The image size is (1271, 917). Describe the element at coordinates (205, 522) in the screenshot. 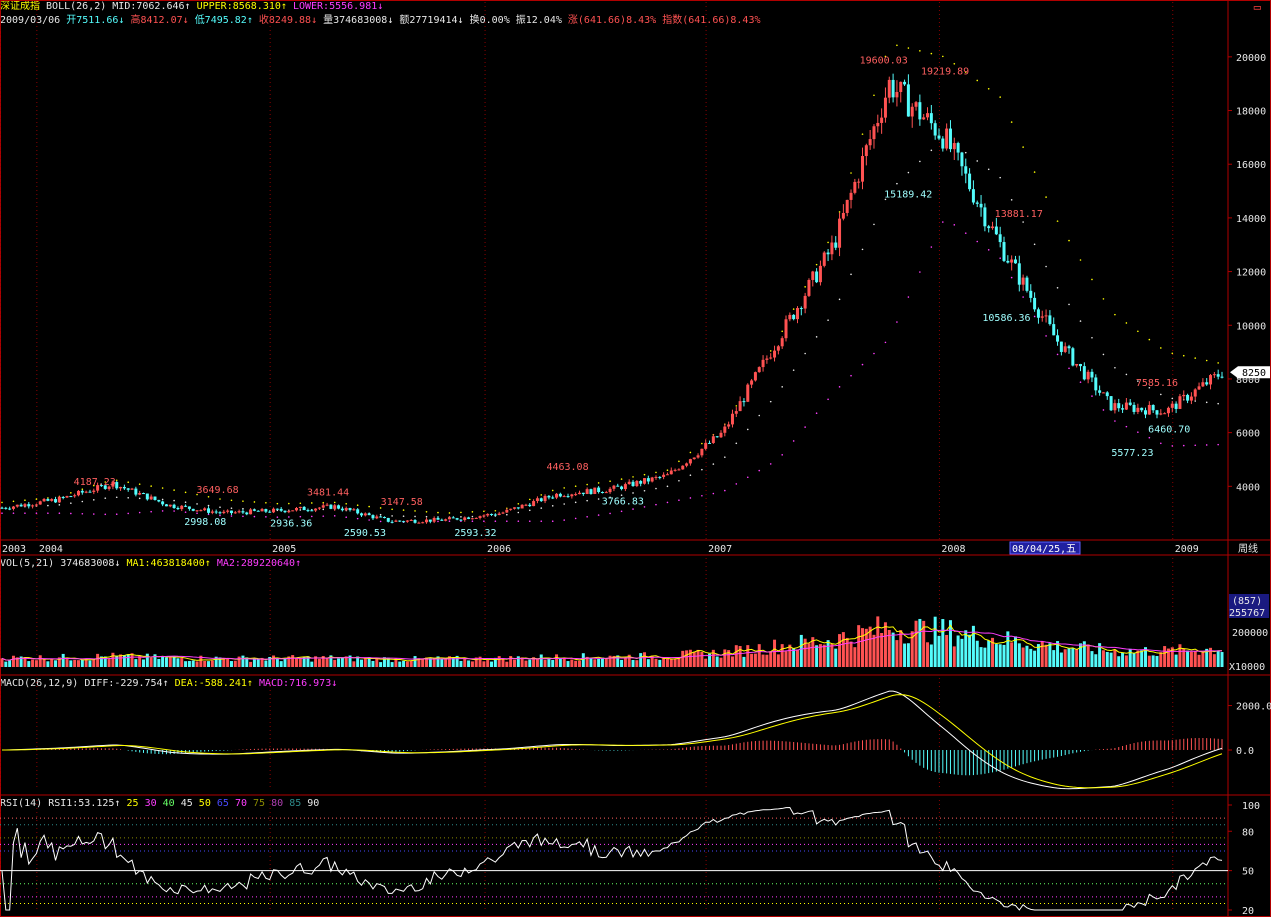

I see `price-annotation: 2998.08` at that location.